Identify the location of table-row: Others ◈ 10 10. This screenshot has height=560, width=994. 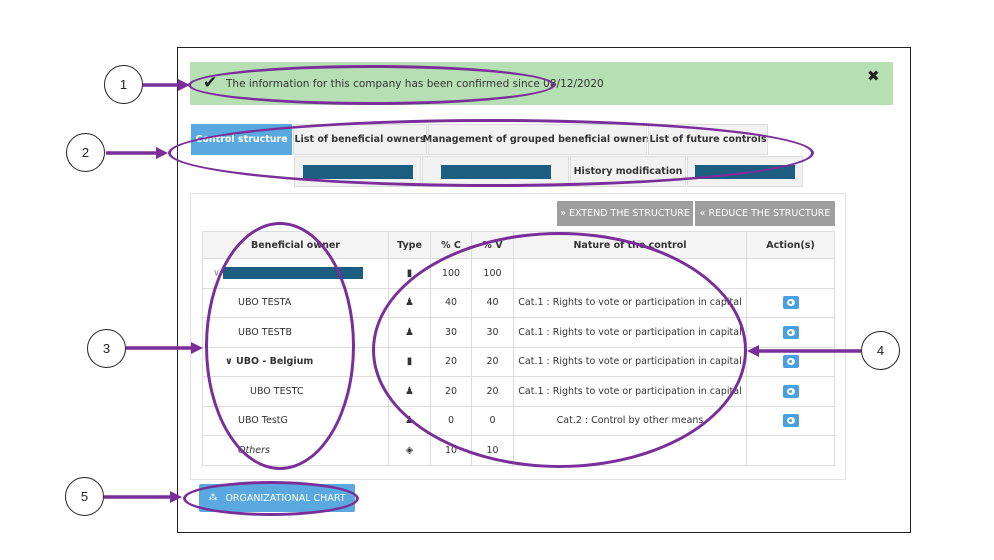
(518, 450).